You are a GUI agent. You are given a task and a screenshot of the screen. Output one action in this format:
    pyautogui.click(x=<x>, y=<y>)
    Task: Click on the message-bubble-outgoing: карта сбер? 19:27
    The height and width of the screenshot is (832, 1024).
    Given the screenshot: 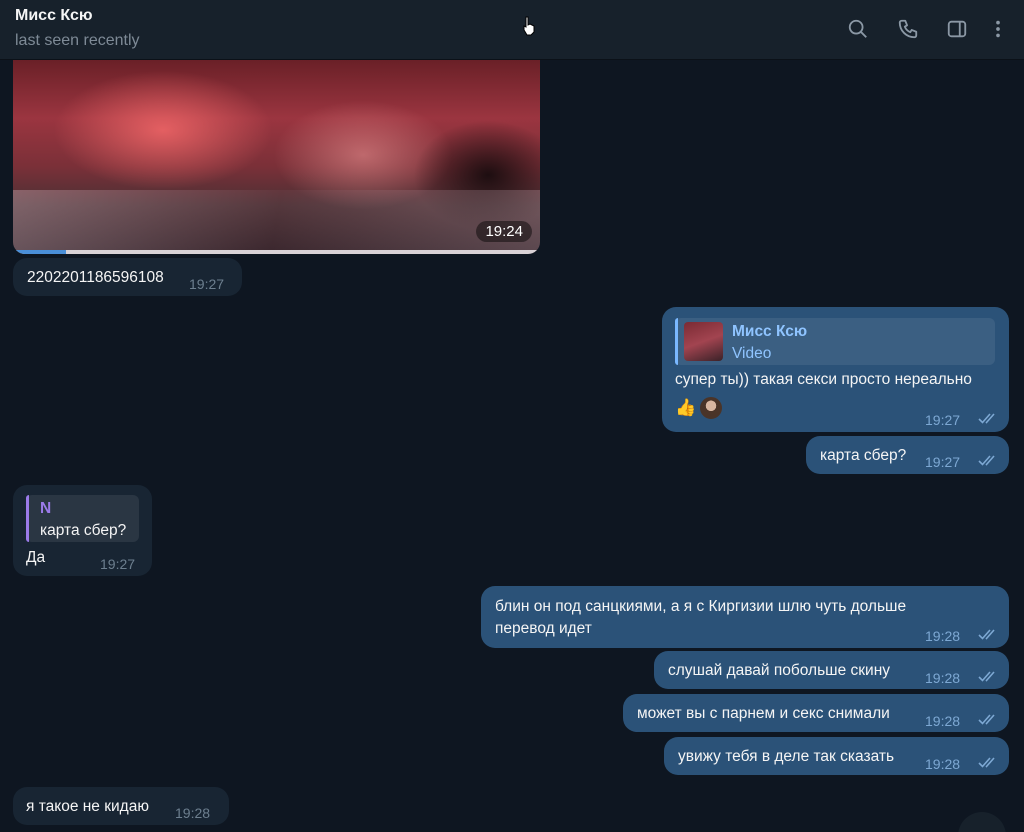 What is the action you would take?
    pyautogui.click(x=907, y=455)
    